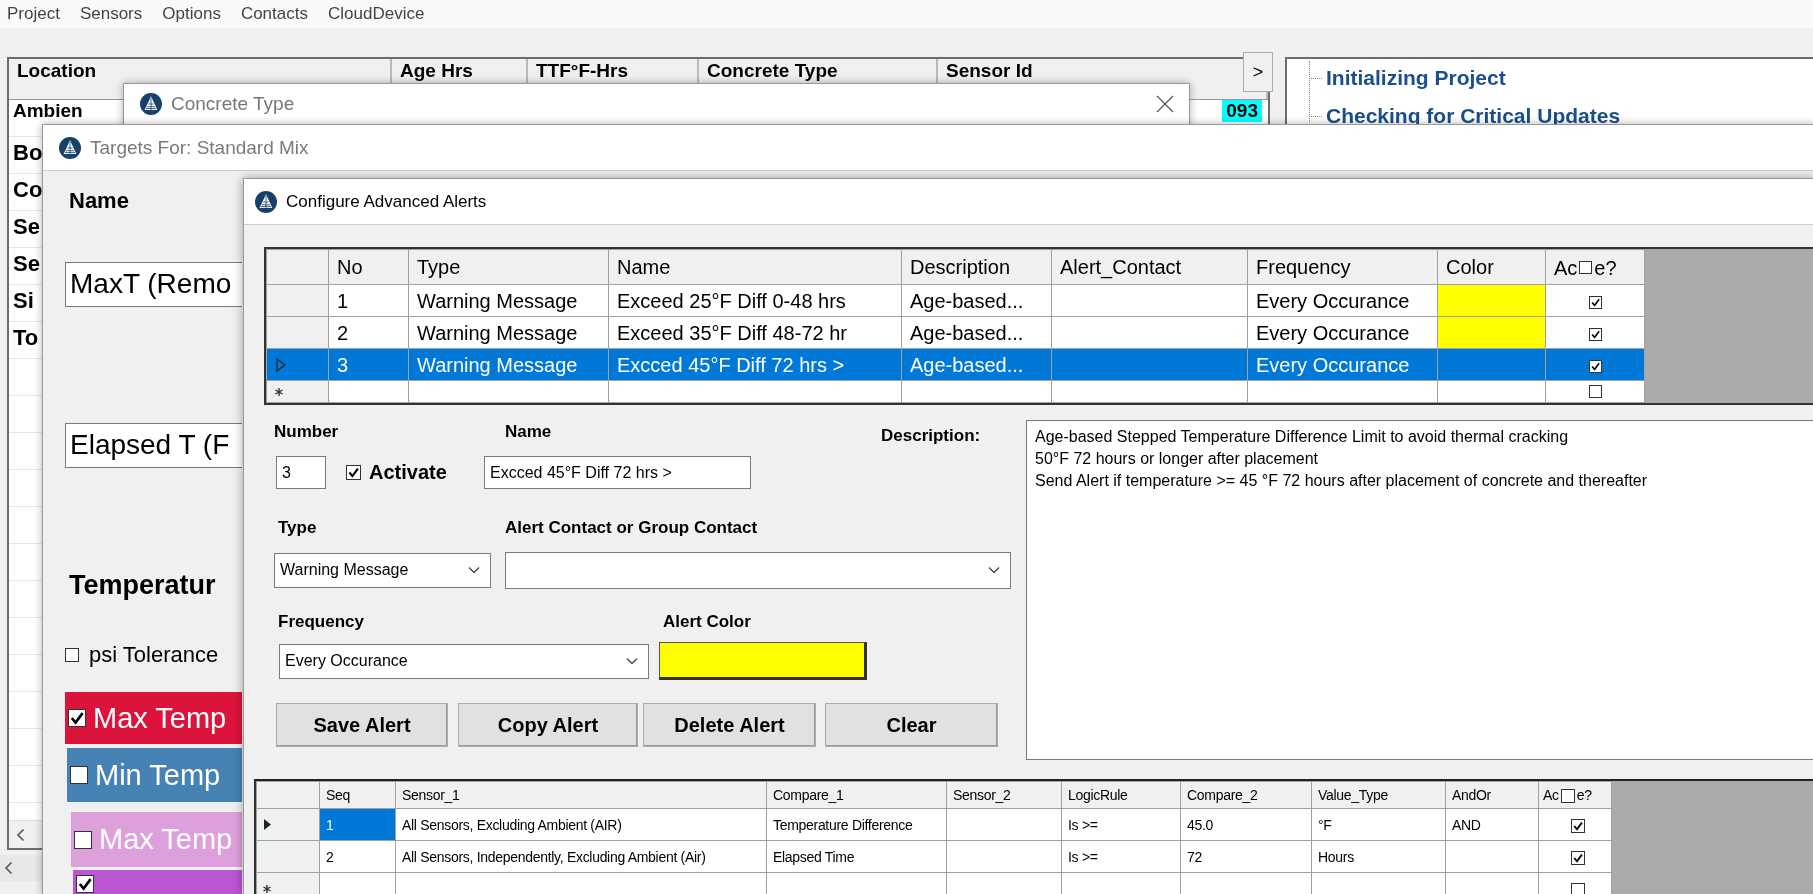  What do you see at coordinates (111, 14) in the screenshot?
I see `menu-item: Sensors` at bounding box center [111, 14].